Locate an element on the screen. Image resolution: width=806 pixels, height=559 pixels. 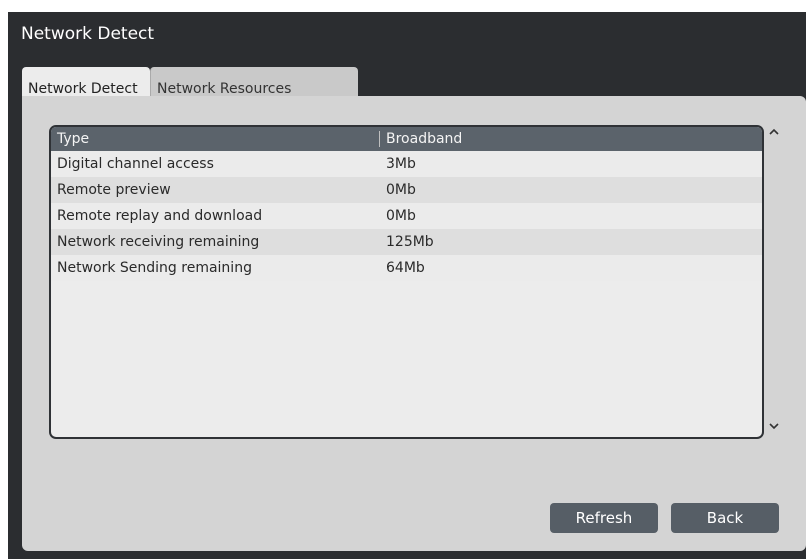
table-row: Network Sending remaining 64Mb is located at coordinates (406, 268).